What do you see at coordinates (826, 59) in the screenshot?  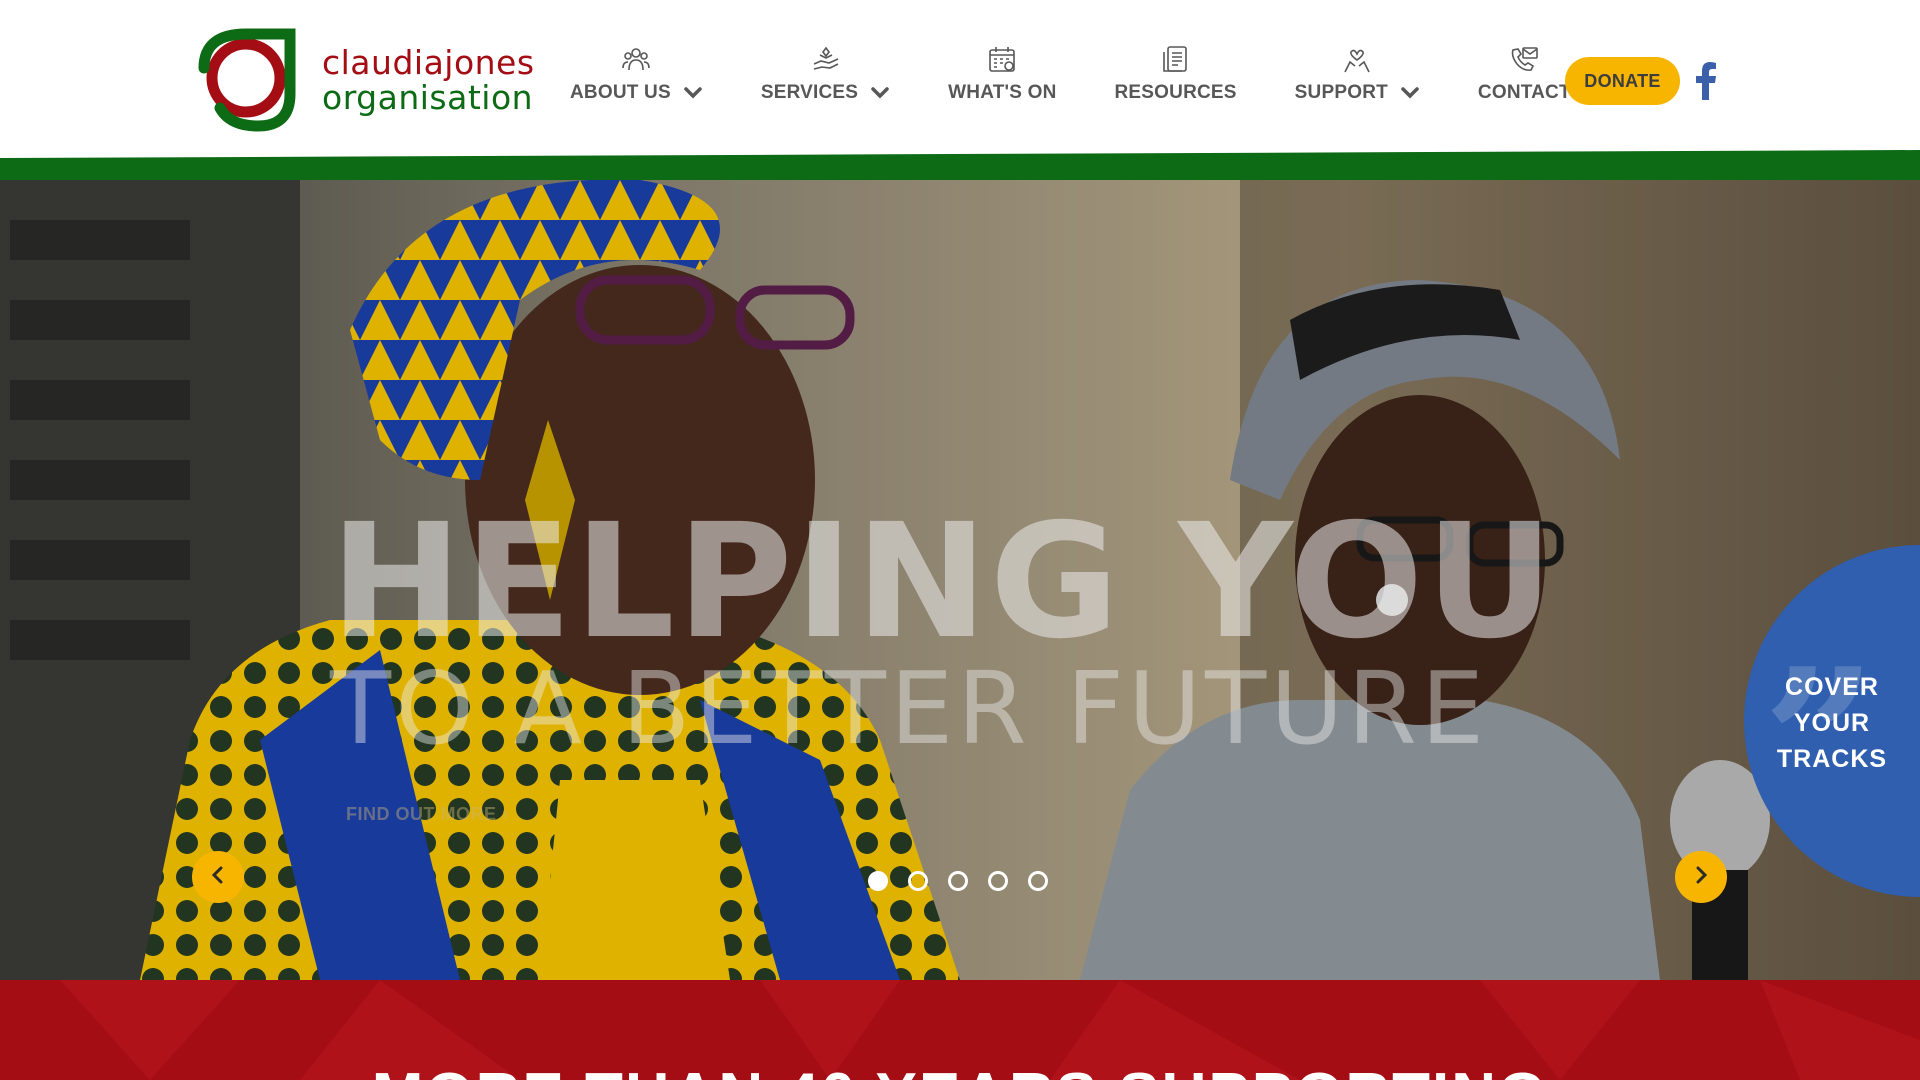 I see `helping-hands-icon` at bounding box center [826, 59].